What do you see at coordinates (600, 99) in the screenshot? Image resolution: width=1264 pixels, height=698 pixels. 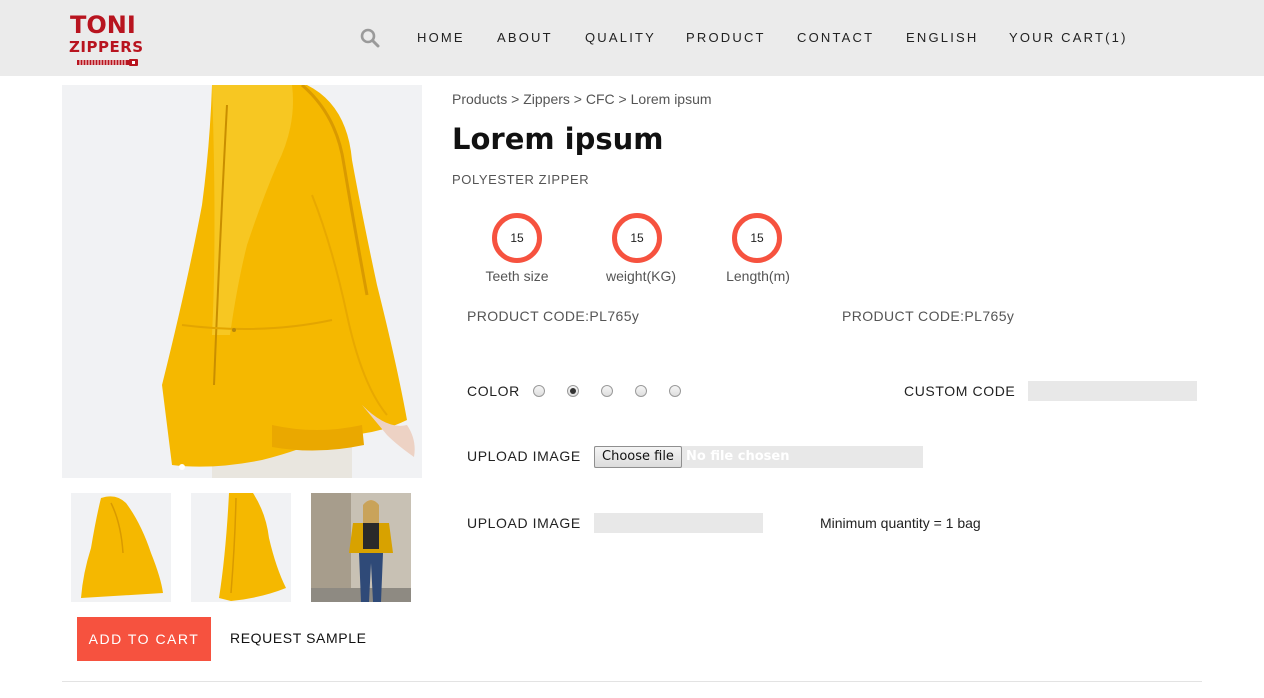 I see `breadcrumb-item-cfc: CFC` at bounding box center [600, 99].